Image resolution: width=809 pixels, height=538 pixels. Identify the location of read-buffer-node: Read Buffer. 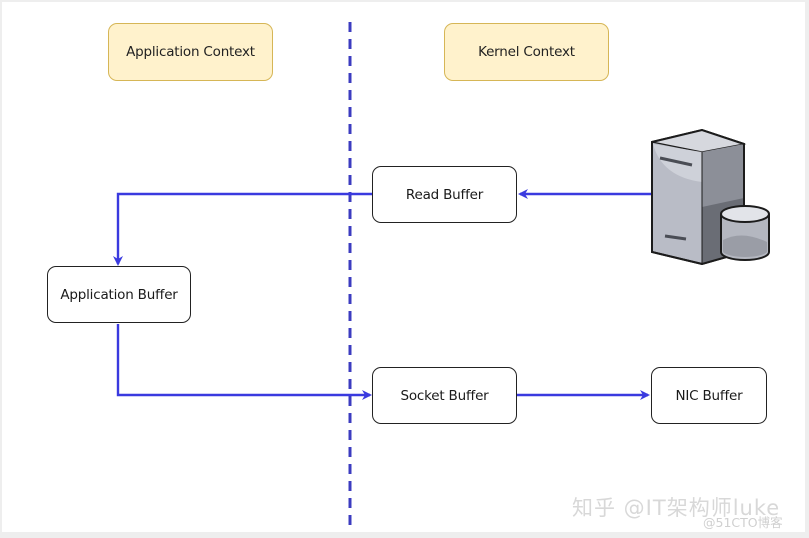
(444, 194).